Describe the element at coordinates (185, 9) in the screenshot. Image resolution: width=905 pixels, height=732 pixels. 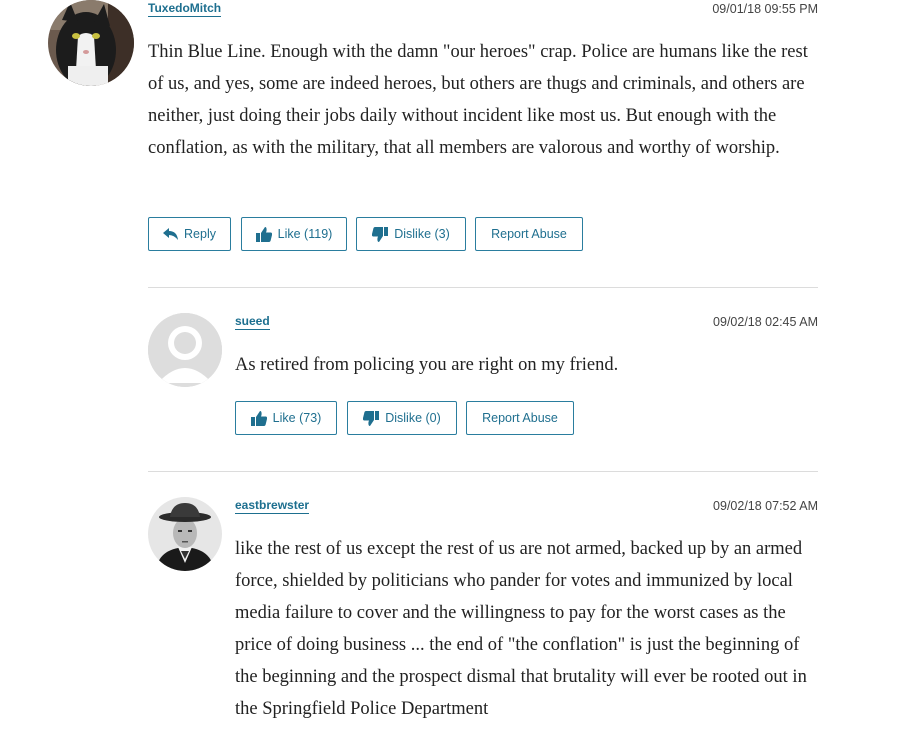
I see `username-link: TuxedoMitch` at that location.